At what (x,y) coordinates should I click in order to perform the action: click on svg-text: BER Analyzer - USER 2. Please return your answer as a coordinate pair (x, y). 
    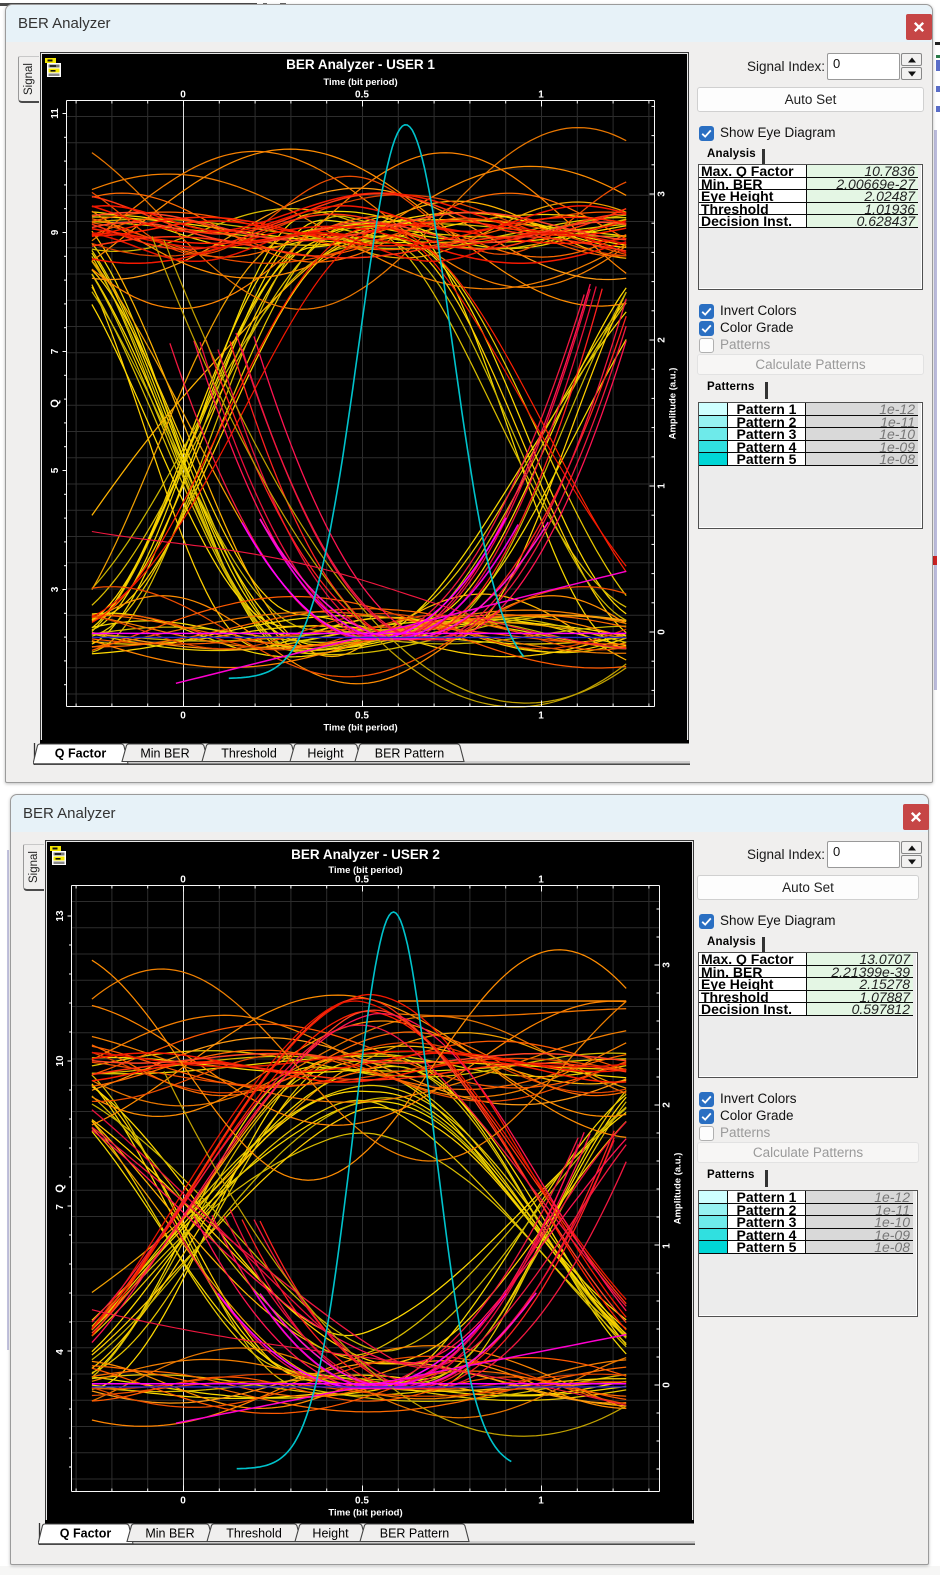
    Looking at the image, I should click on (365, 854).